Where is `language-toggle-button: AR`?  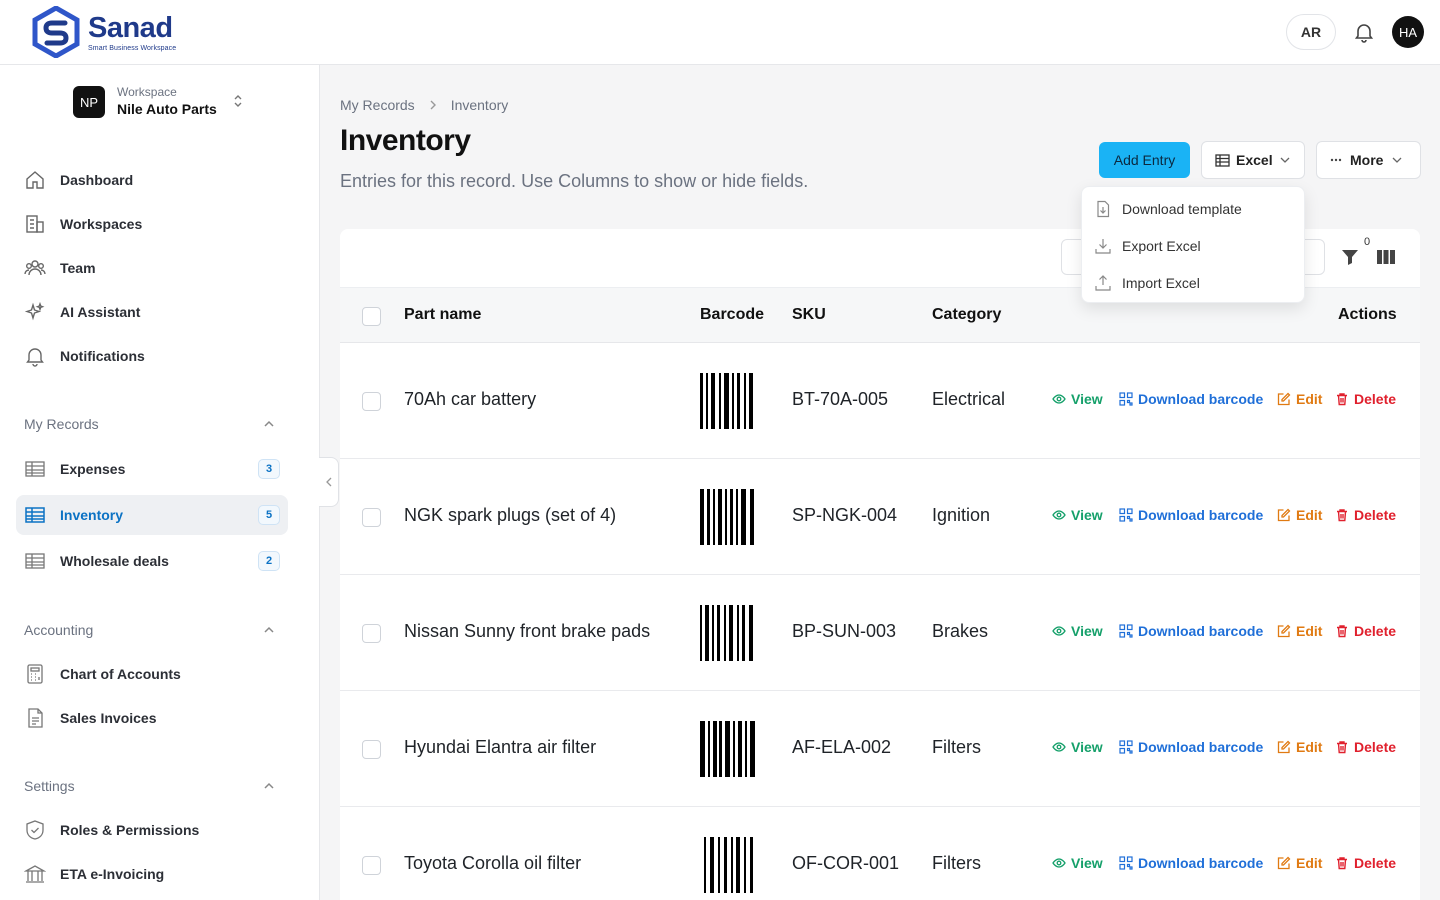
language-toggle-button: AR is located at coordinates (1311, 32).